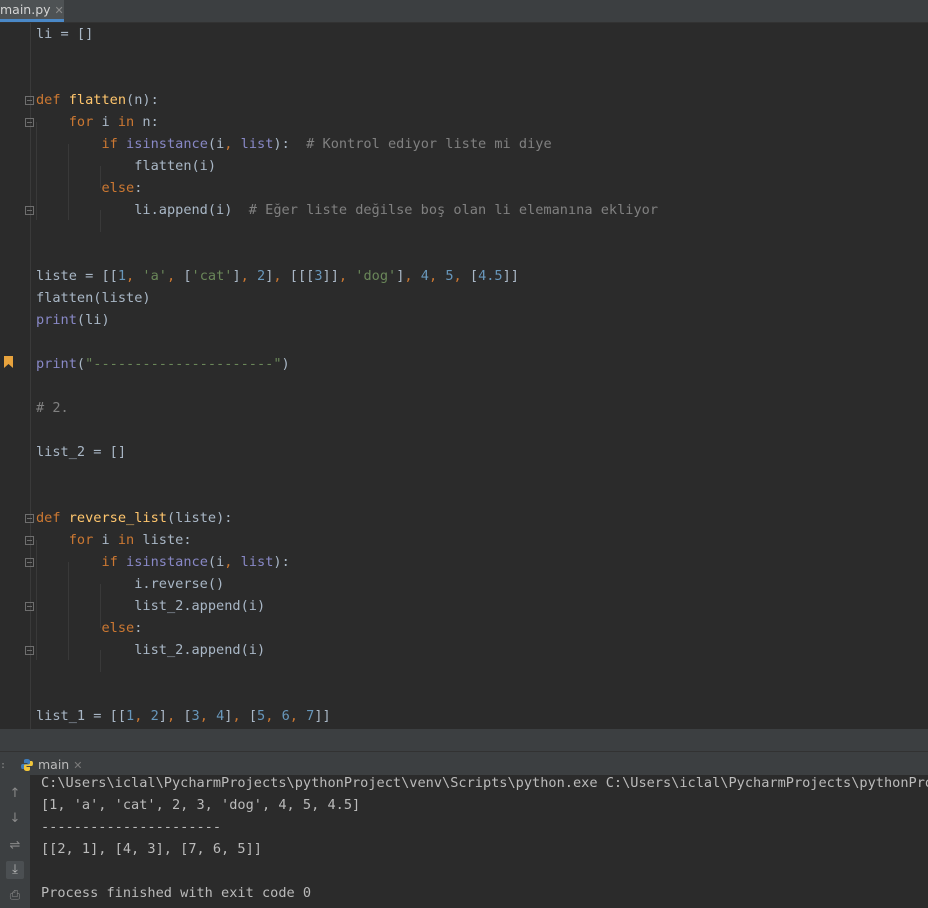 Image resolution: width=928 pixels, height=908 pixels. What do you see at coordinates (52, 408) in the screenshot?
I see `code-line: # 2.` at bounding box center [52, 408].